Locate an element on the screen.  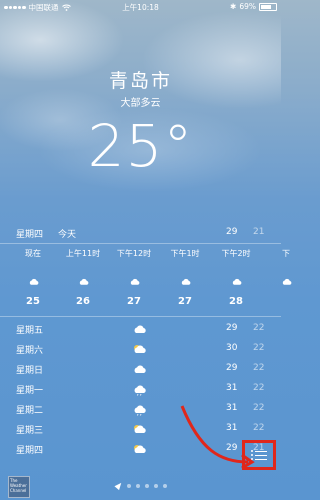
city-list-button is located at coordinates (259, 455).